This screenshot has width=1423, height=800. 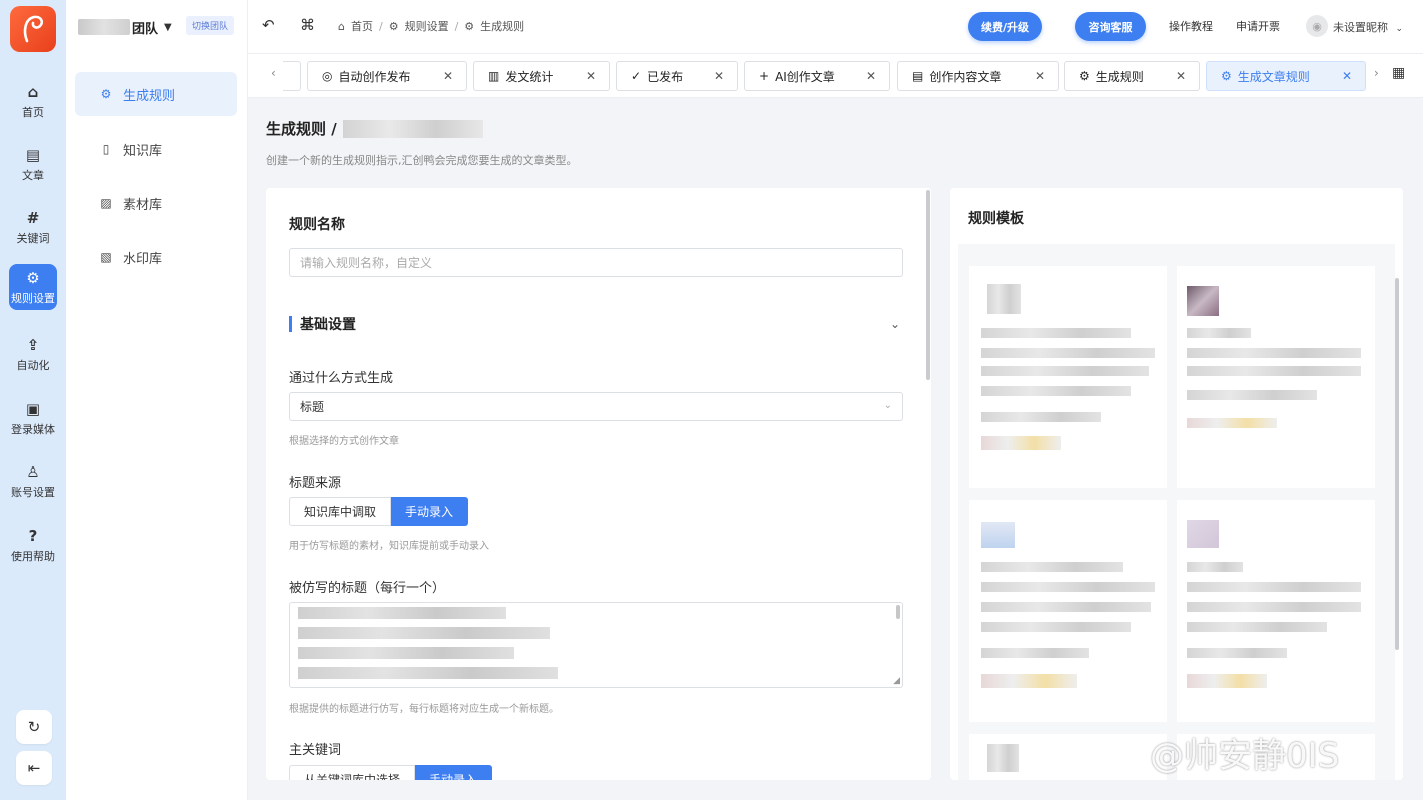 I want to click on keyword-library-button: 从关键词库中选择, so click(x=352, y=772).